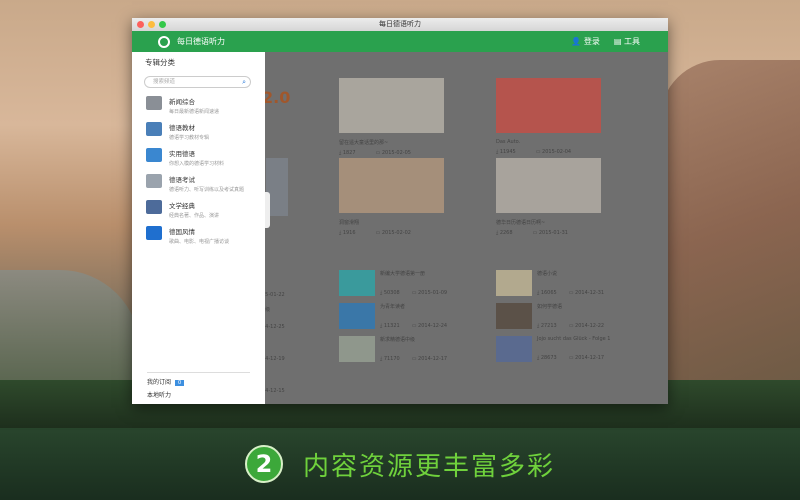  What do you see at coordinates (267, 210) in the screenshot?
I see `sidebar-collapse-handle` at bounding box center [267, 210].